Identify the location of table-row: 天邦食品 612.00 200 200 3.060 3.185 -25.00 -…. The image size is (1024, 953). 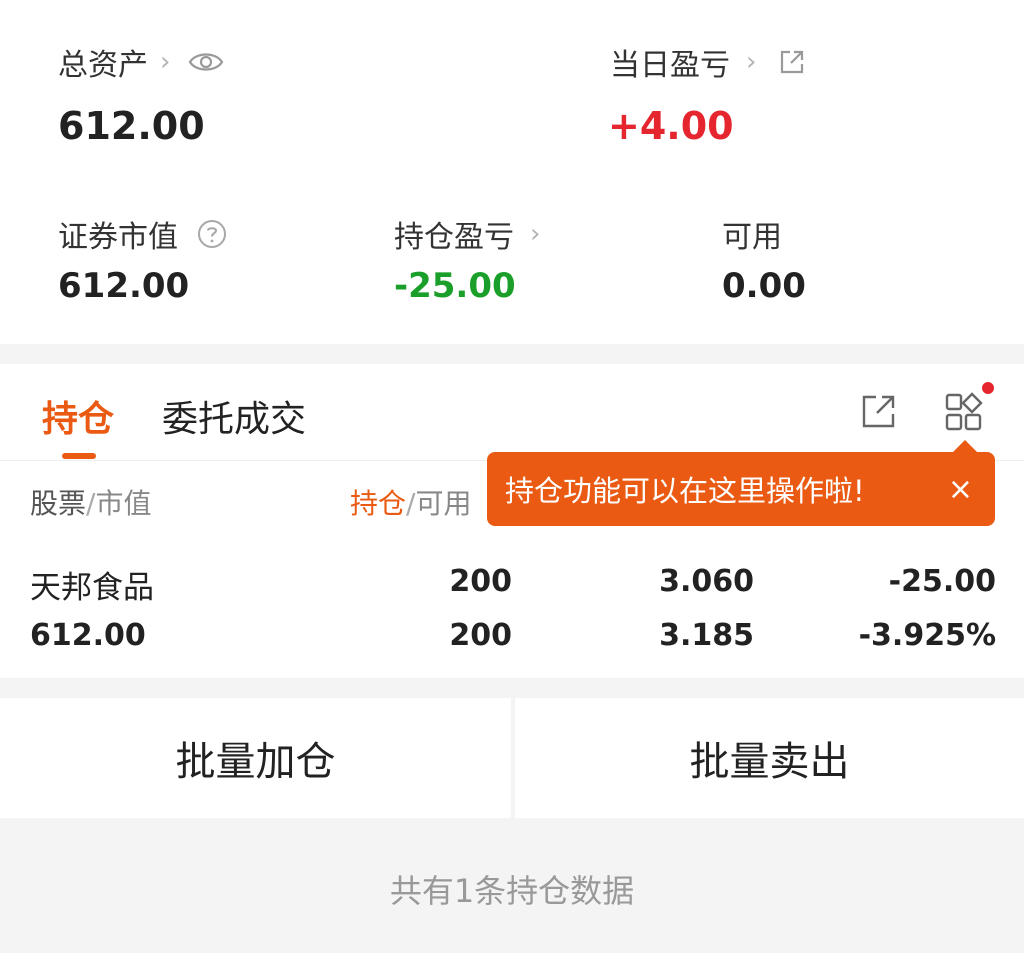
(512, 611).